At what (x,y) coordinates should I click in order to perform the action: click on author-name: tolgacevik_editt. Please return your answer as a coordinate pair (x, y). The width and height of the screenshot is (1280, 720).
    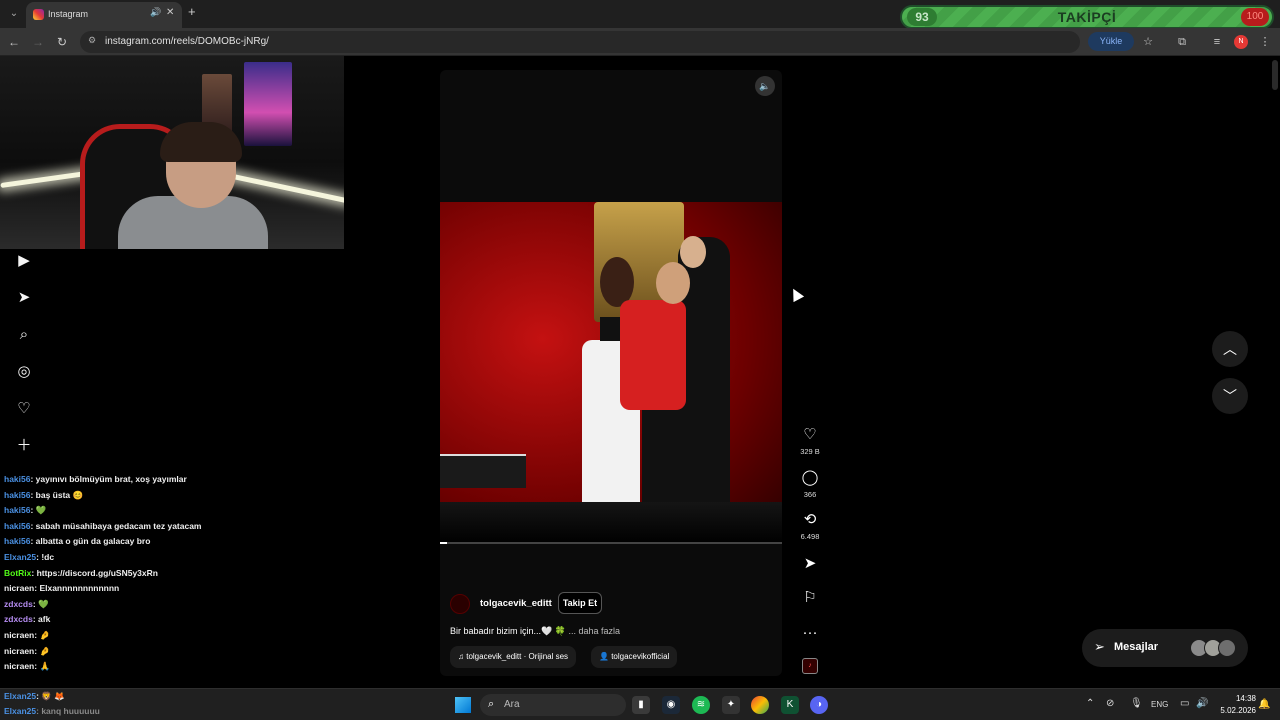
    Looking at the image, I should click on (516, 603).